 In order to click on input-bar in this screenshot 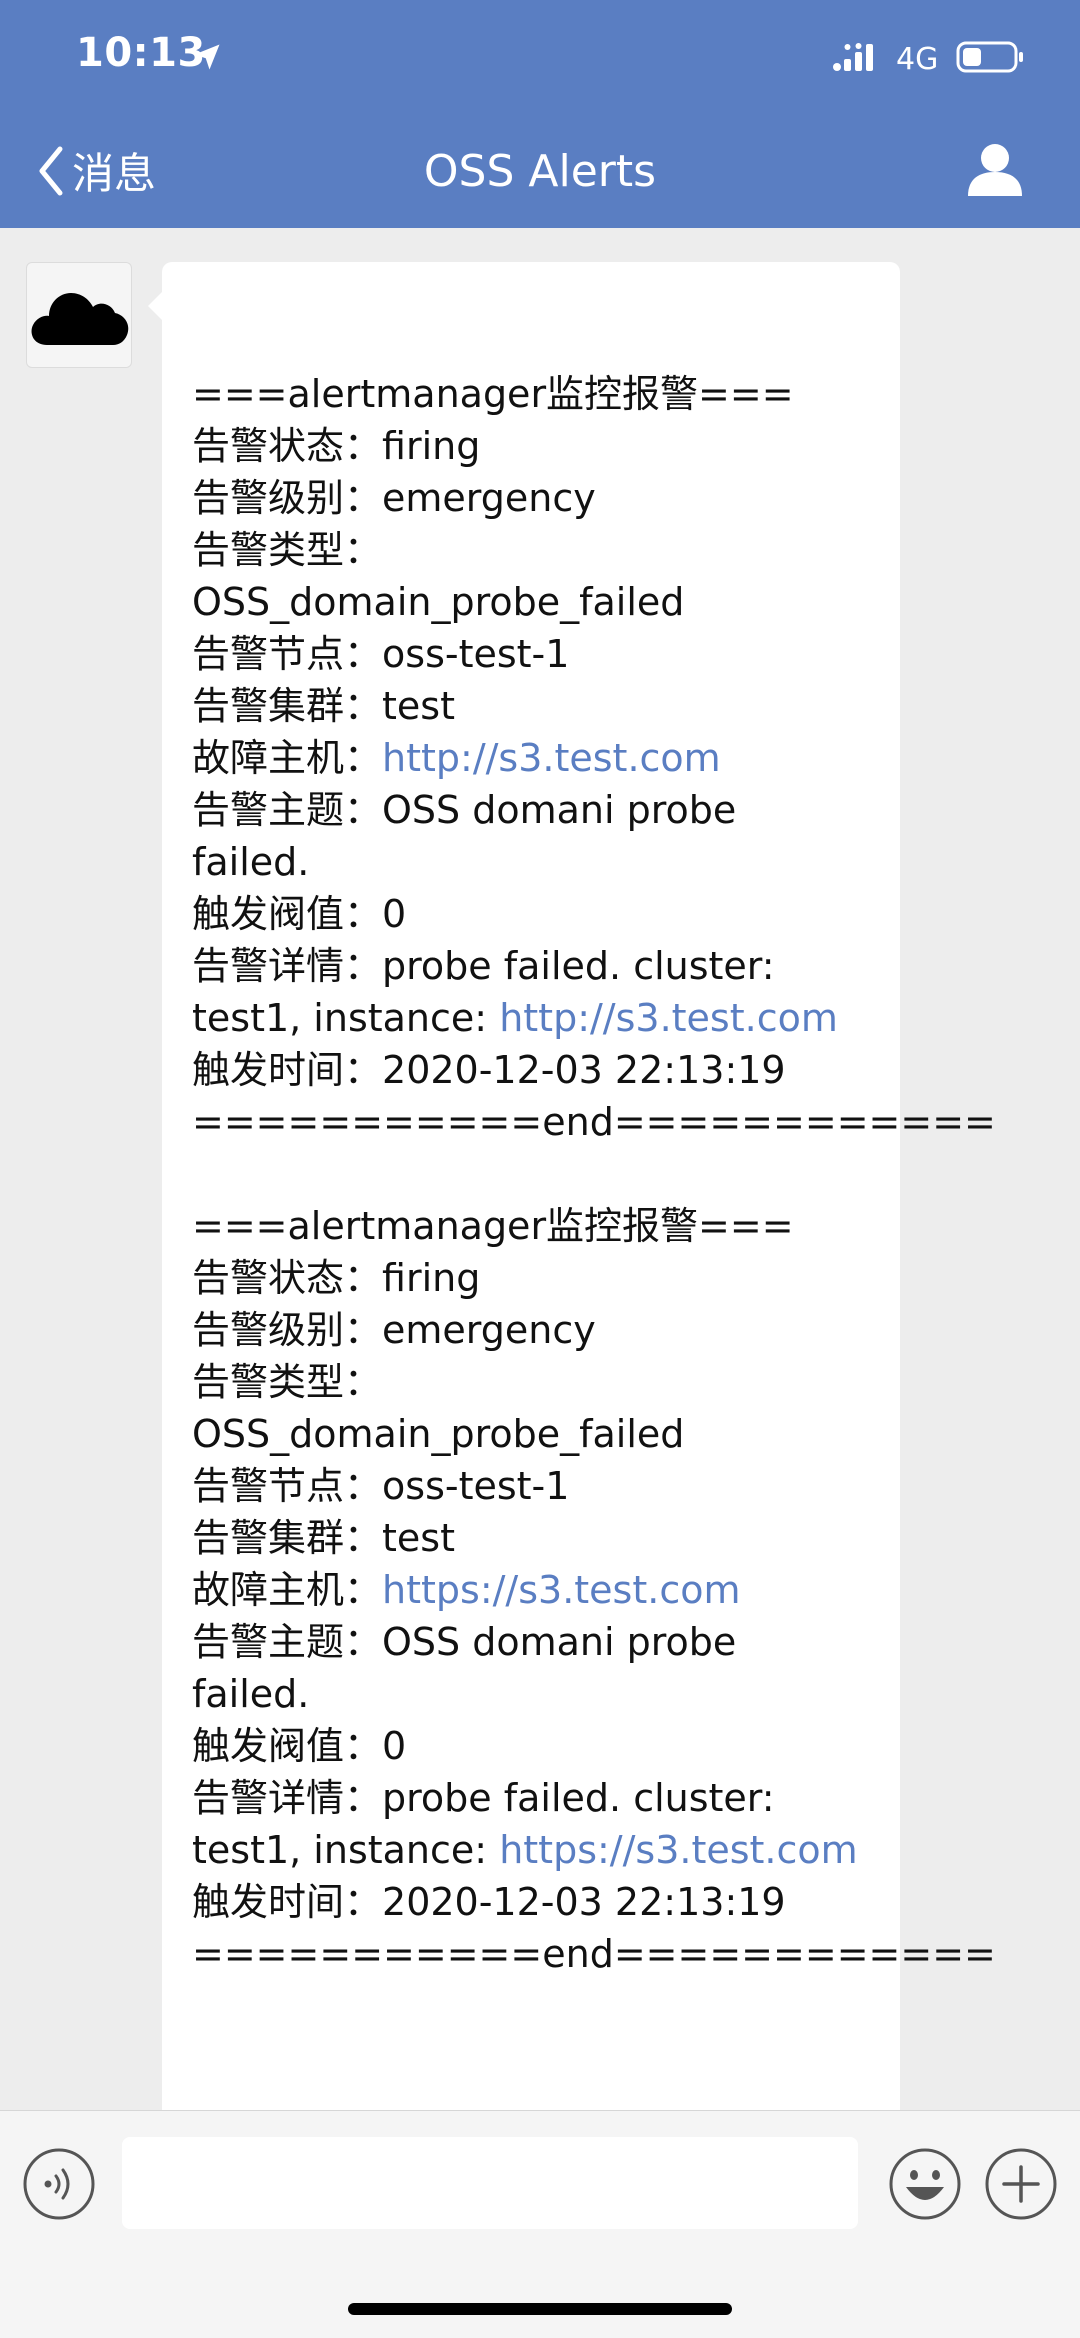, I will do `click(540, 2224)`.